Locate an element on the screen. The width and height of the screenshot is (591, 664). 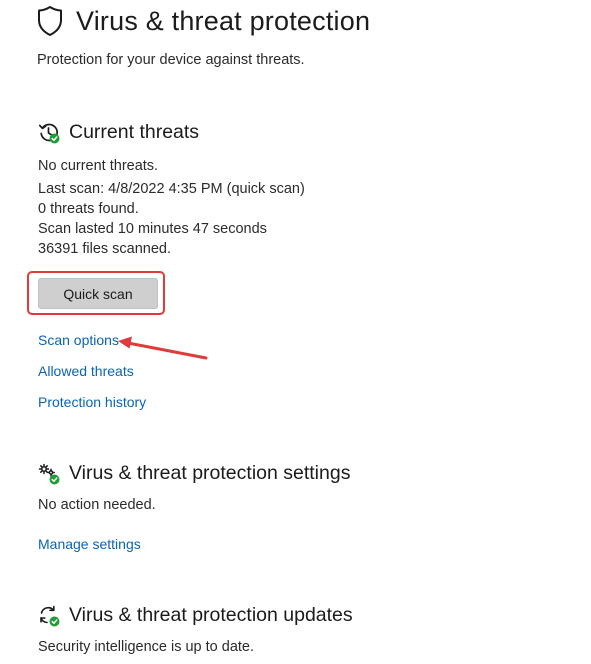
protection-settings-header: Virus & threat protection settings is located at coordinates (194, 473).